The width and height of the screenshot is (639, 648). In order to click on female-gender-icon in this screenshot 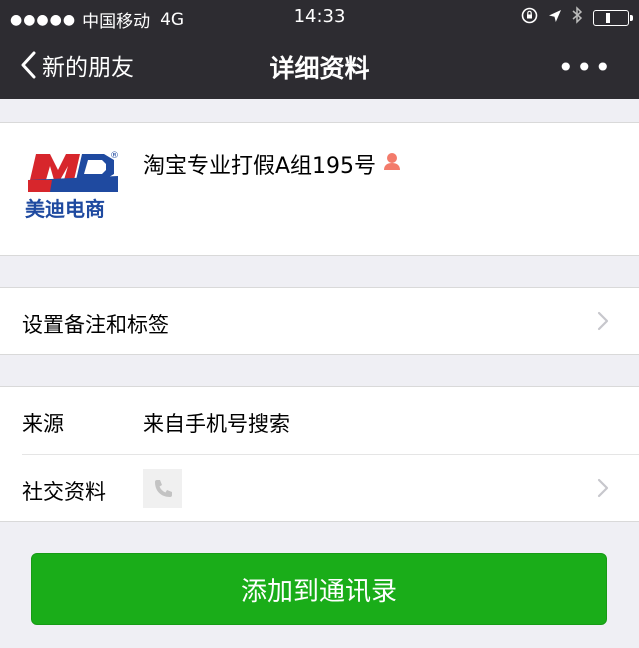, I will do `click(392, 164)`.